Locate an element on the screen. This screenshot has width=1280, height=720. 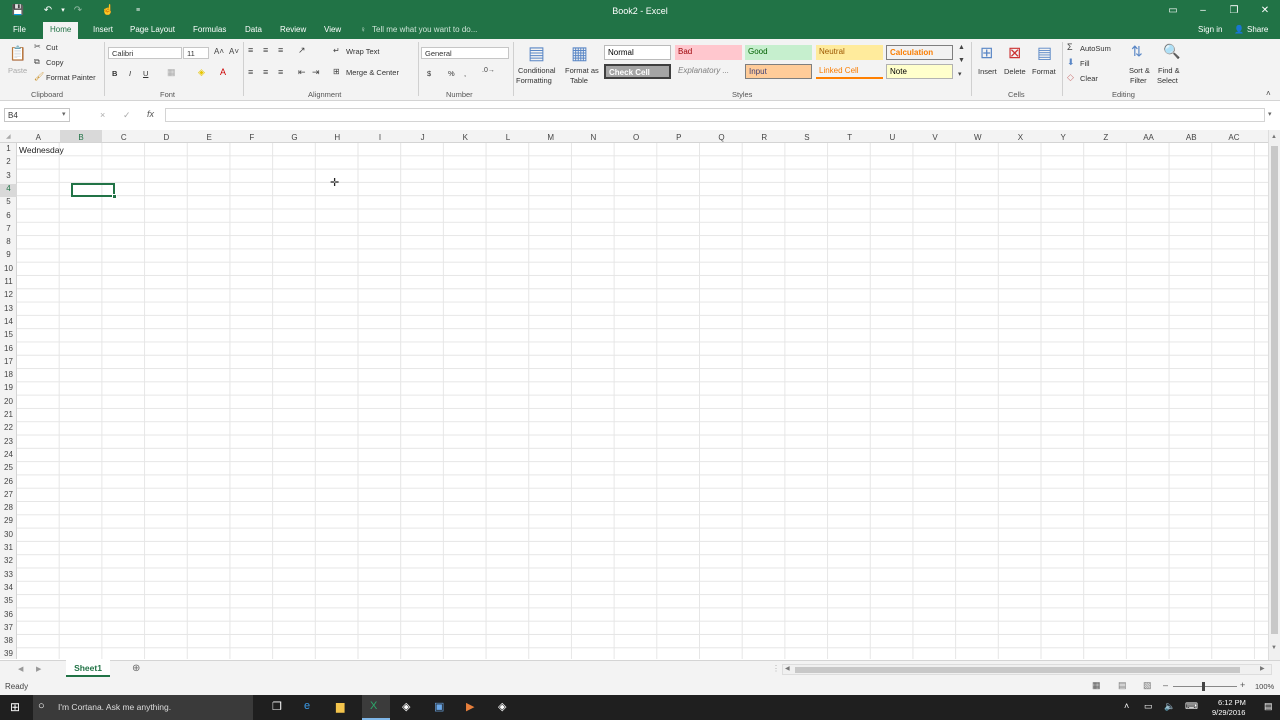
confirm-entry-icon: ✓ is located at coordinates (127, 115).